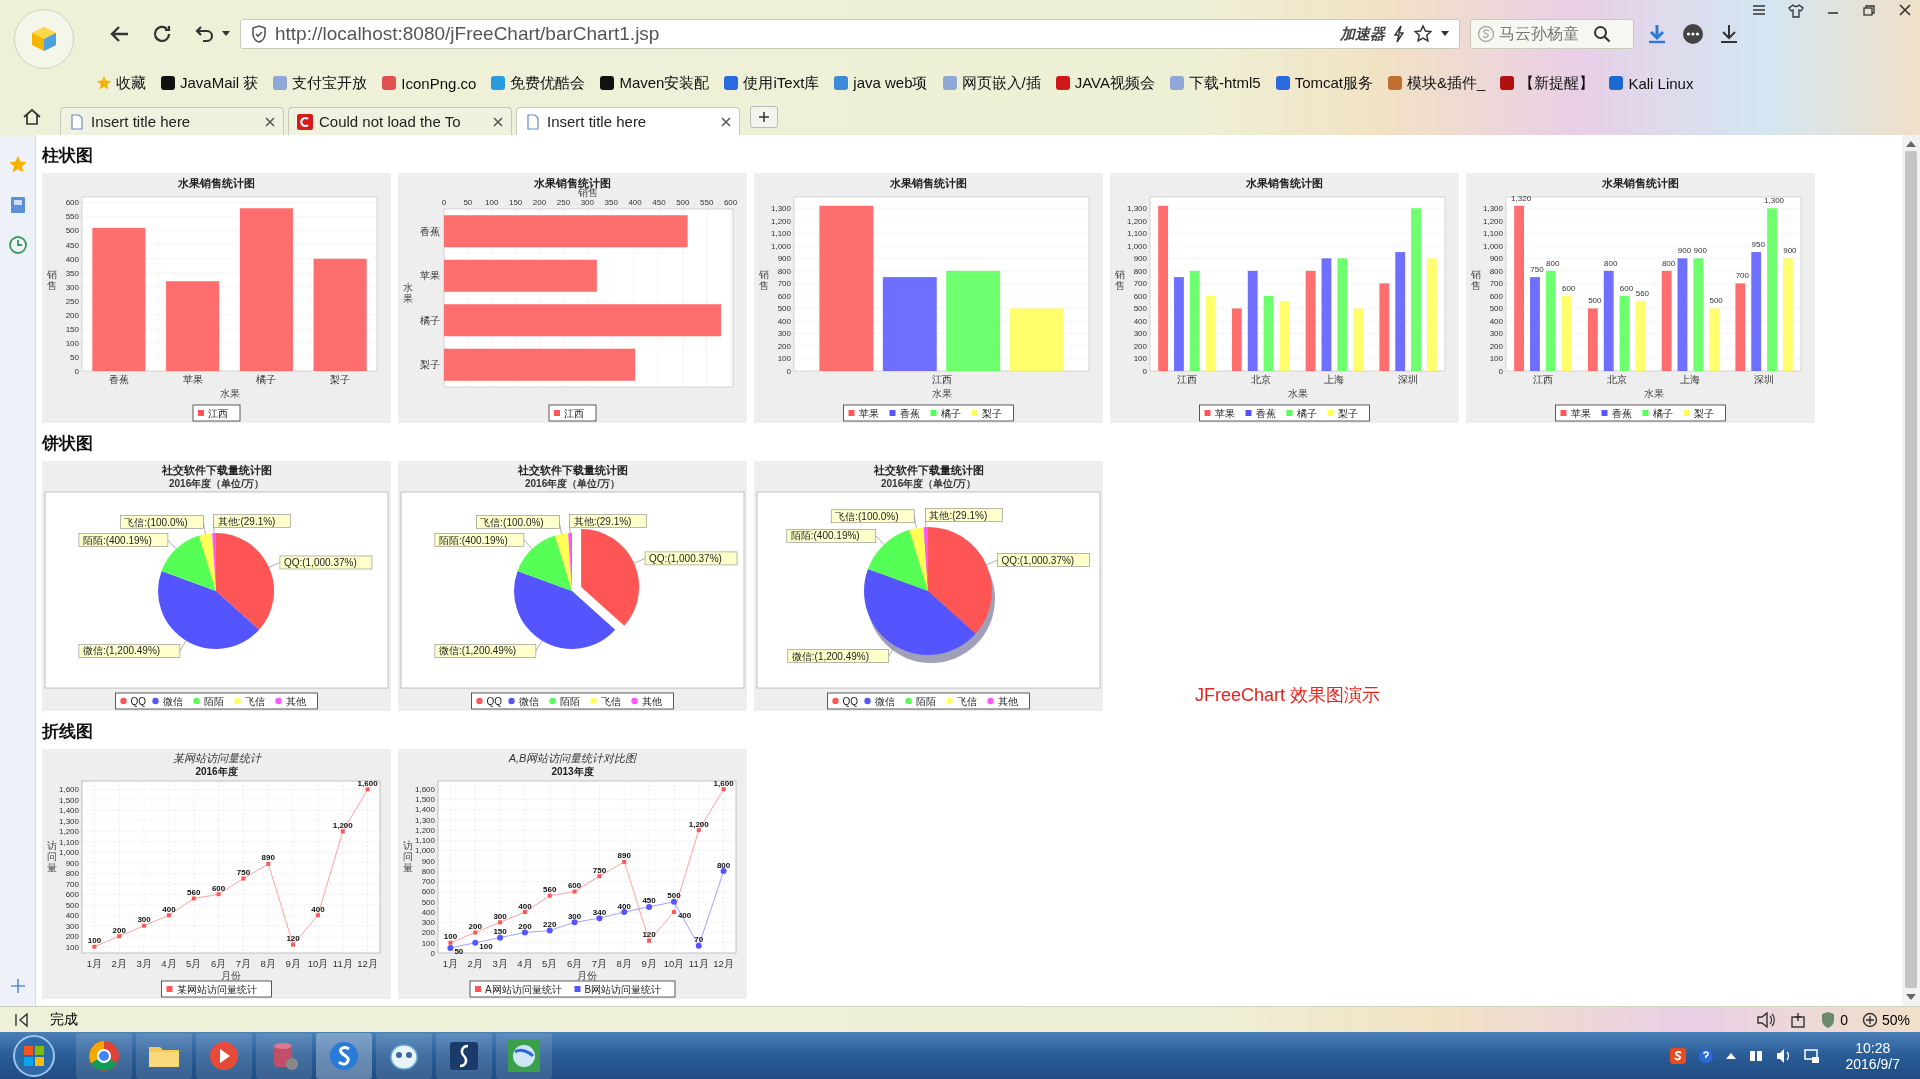  I want to click on address-bar: http://localhost:8080/jFreeChart/barChart1.jsp 加速器, so click(850, 34).